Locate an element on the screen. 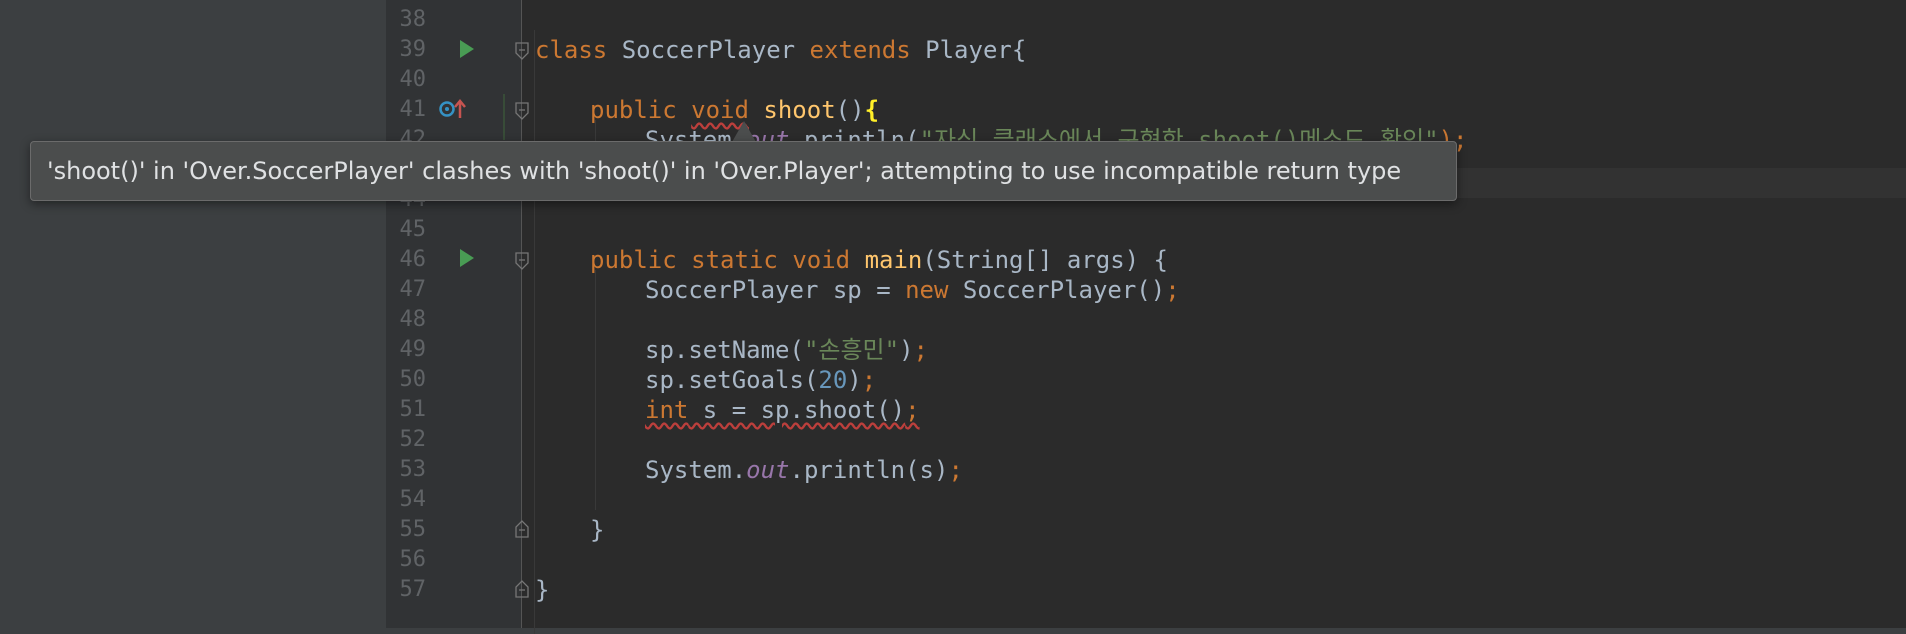 The height and width of the screenshot is (634, 1906). method-name: shoot is located at coordinates (799, 110).